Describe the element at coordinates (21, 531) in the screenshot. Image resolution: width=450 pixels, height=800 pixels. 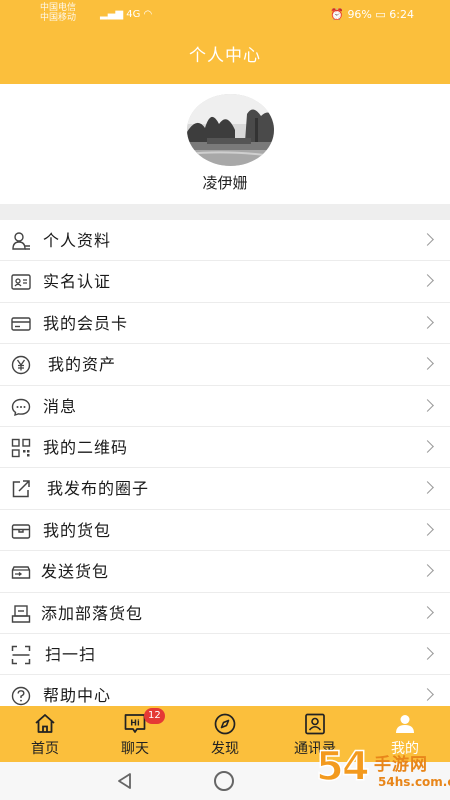
I see `package-icon` at that location.